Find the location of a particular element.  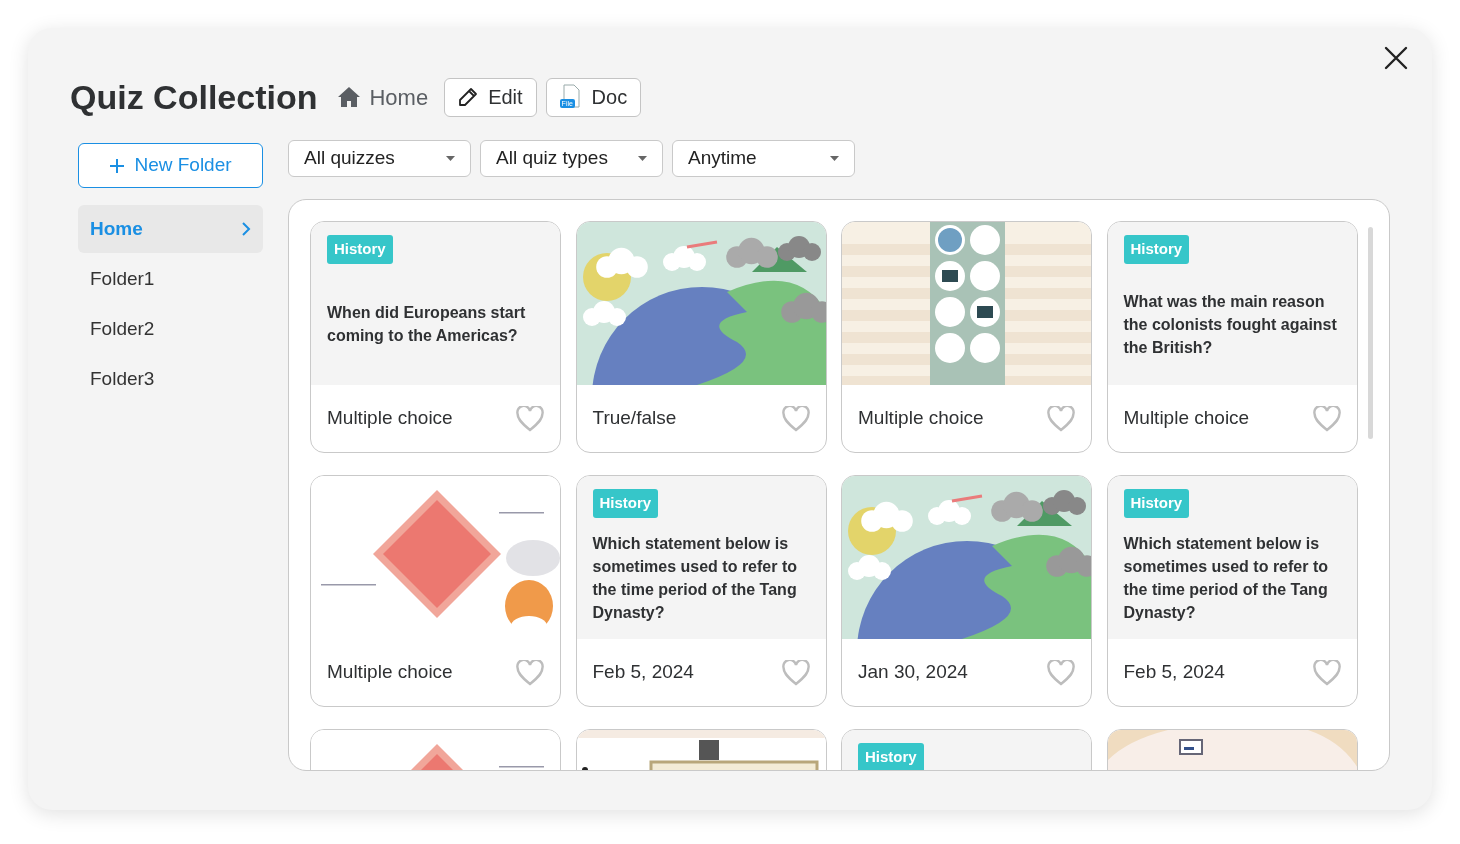

quiz-card: History What was the main reason the colonists fought against the British? Multiple choice is located at coordinates (1232, 337).